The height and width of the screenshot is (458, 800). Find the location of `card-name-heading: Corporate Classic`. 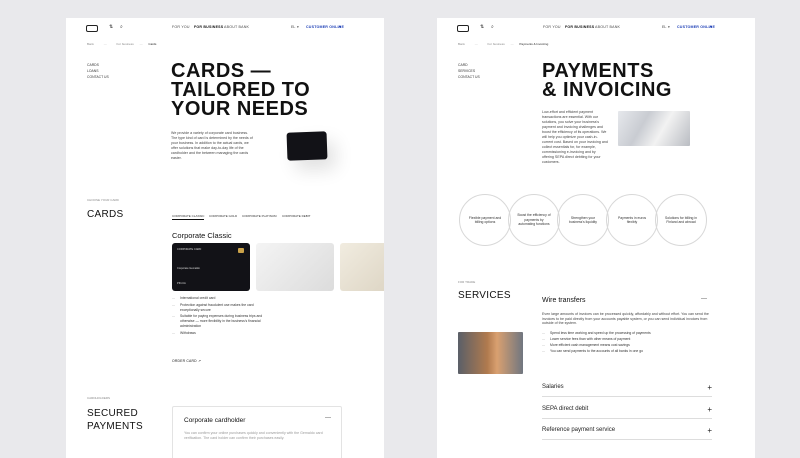

card-name-heading: Corporate Classic is located at coordinates (202, 235).